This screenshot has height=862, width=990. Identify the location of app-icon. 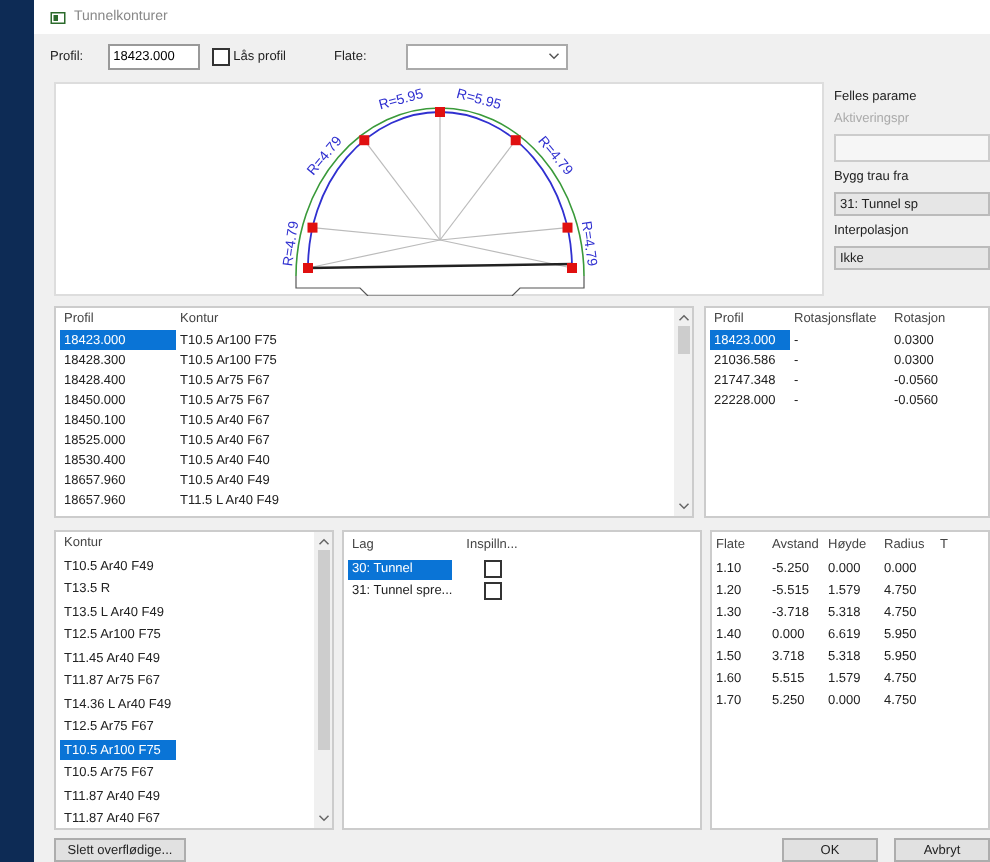
(58, 17).